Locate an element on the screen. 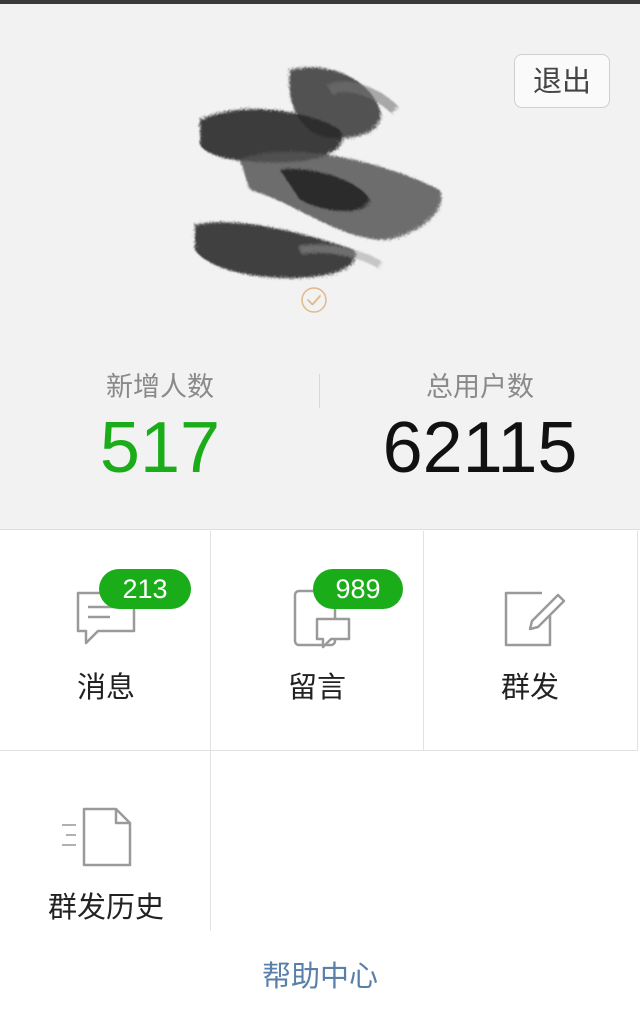 This screenshot has width=640, height=1011. new-users-label: 新增人数 is located at coordinates (160, 387).